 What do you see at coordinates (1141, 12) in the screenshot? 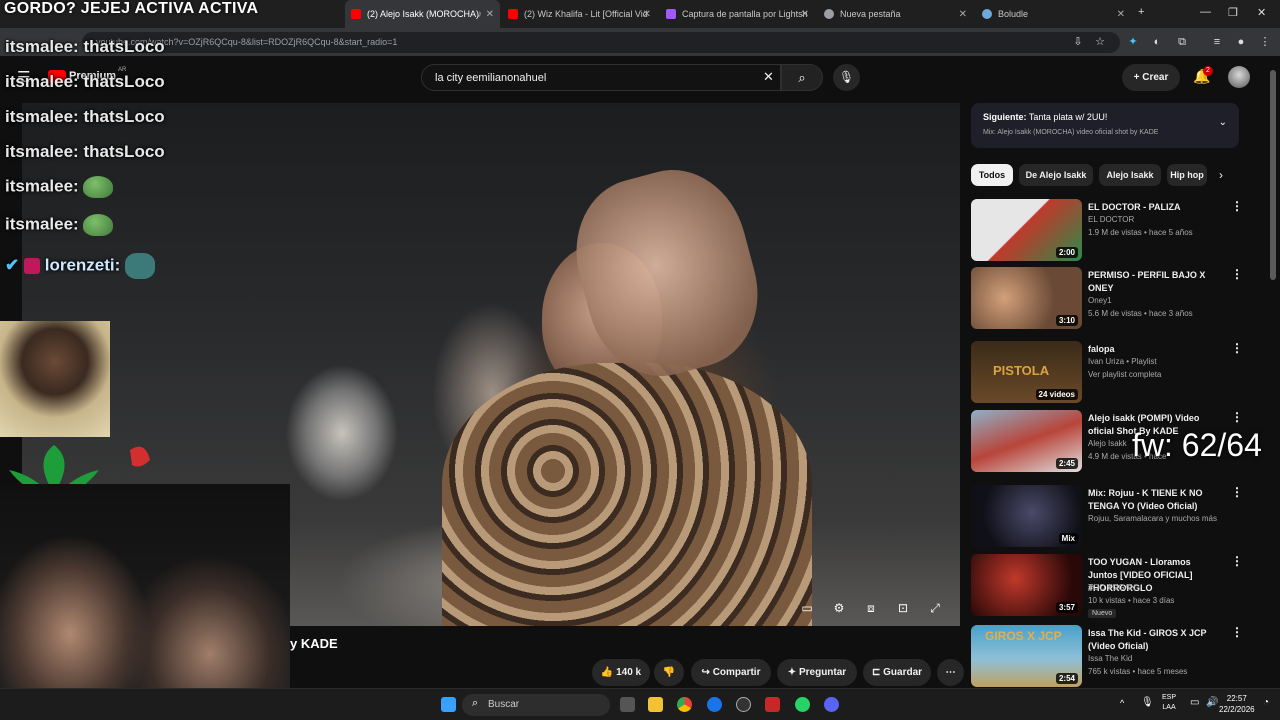
I see `new-tab-icon: +` at bounding box center [1141, 12].